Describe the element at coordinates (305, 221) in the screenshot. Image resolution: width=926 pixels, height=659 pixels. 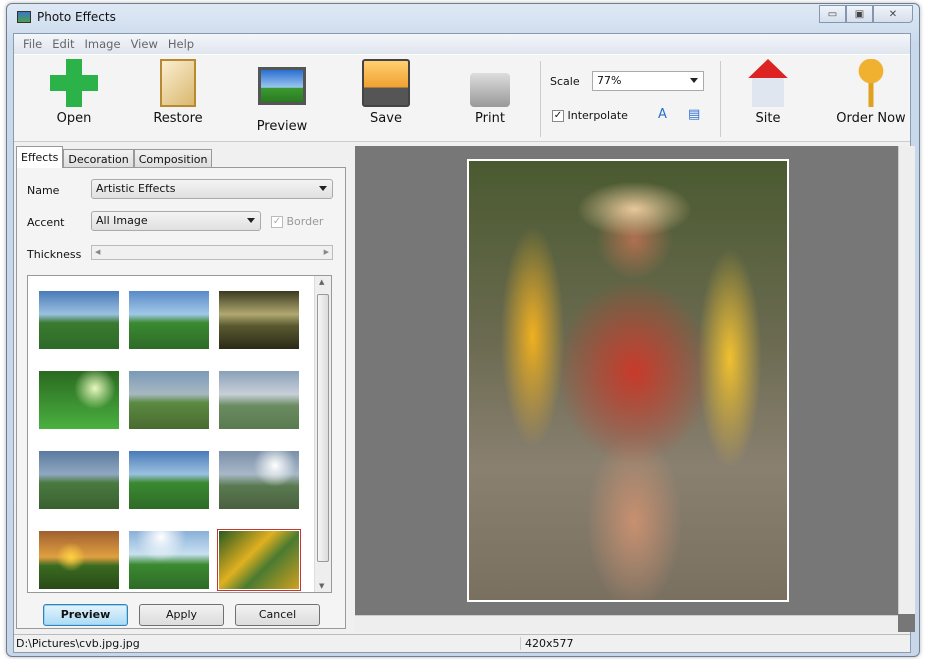
I see `border-label: Border` at that location.